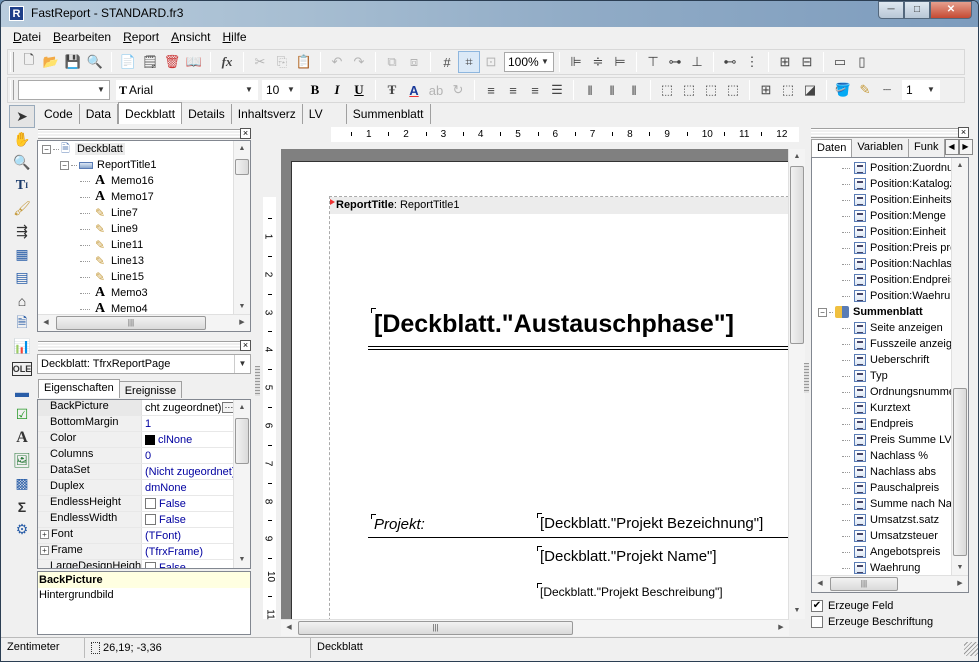 Image resolution: width=979 pixels, height=662 pixels. I want to click on data-field-item: Angebotspreis, so click(890, 552).